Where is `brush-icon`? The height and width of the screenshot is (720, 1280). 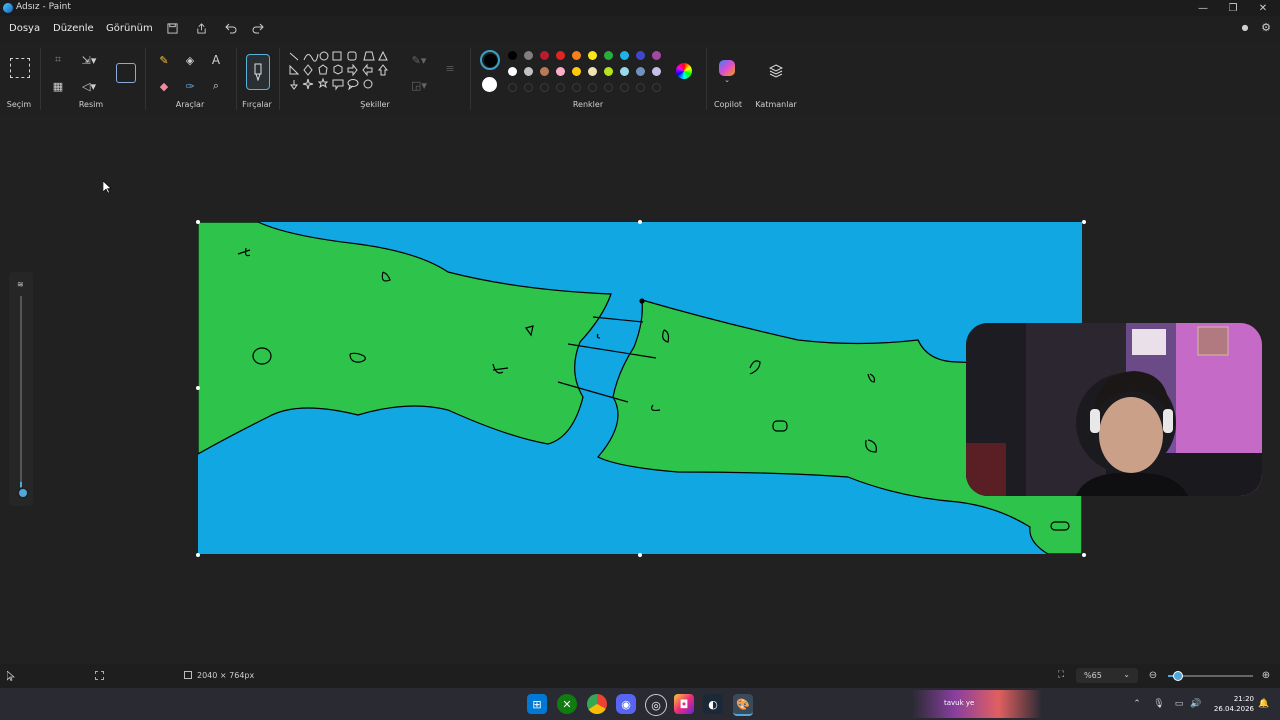 brush-icon is located at coordinates (258, 72).